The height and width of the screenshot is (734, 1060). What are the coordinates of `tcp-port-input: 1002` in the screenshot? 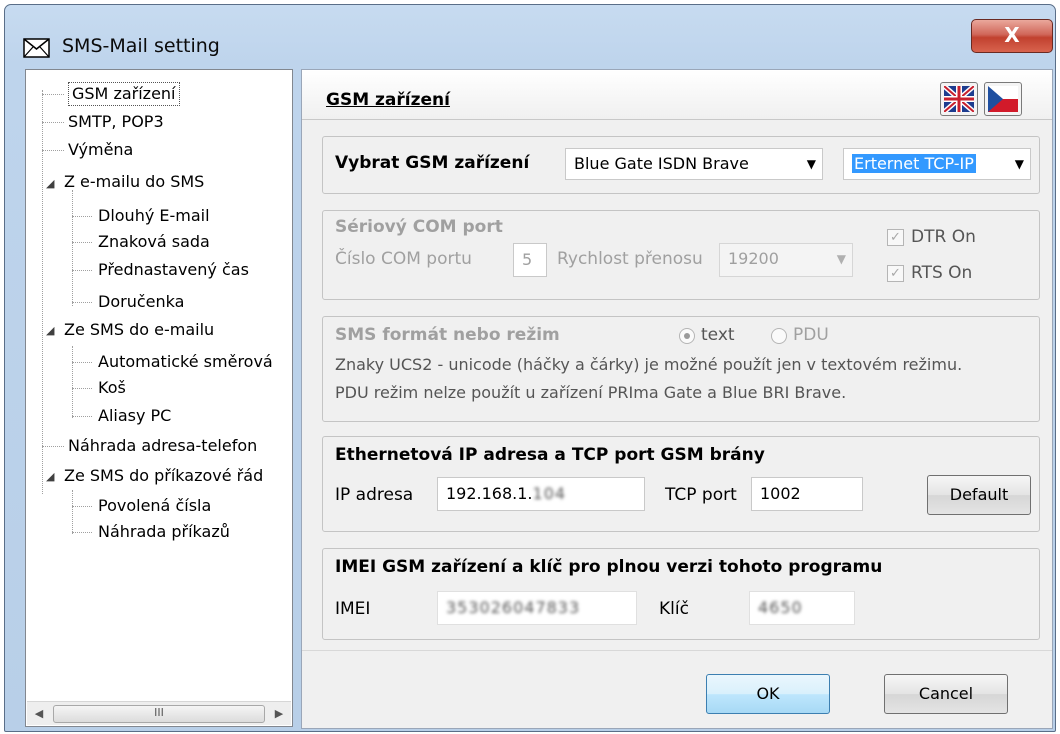 It's located at (807, 494).